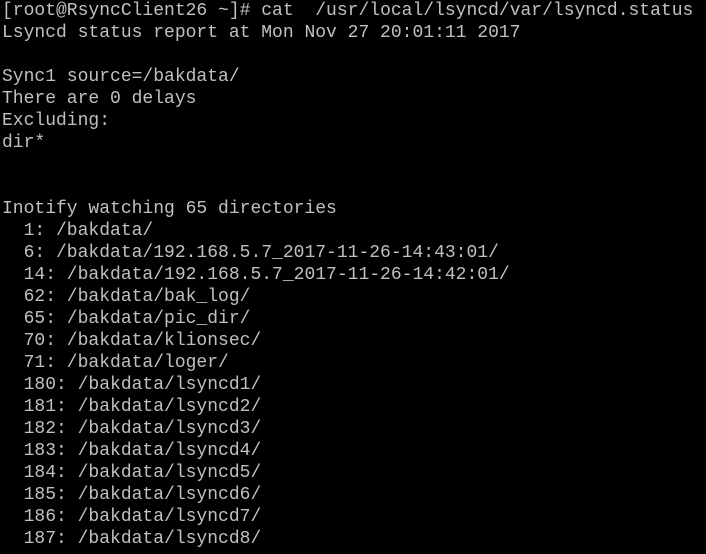  What do you see at coordinates (132, 451) in the screenshot?
I see `watched-dir-line: 183: /bakdata/lsyncd4/` at bounding box center [132, 451].